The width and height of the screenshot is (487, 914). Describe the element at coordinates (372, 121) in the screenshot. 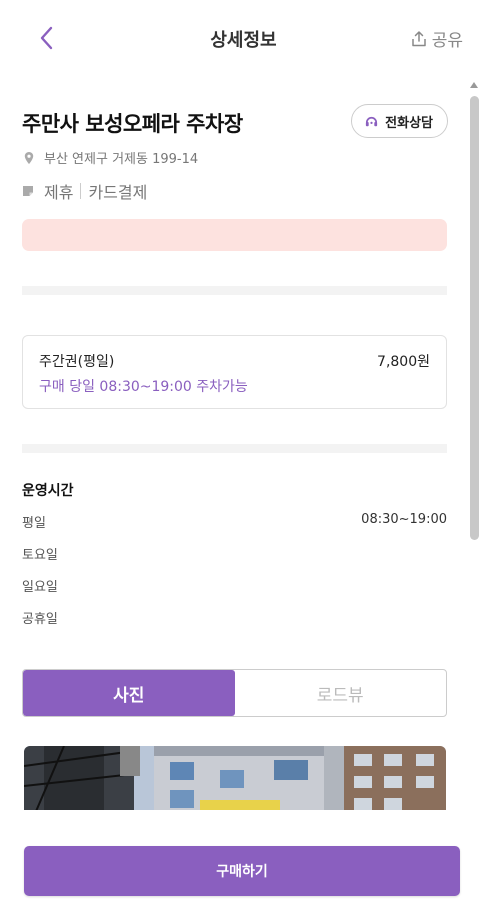

I see `headset-icon` at that location.